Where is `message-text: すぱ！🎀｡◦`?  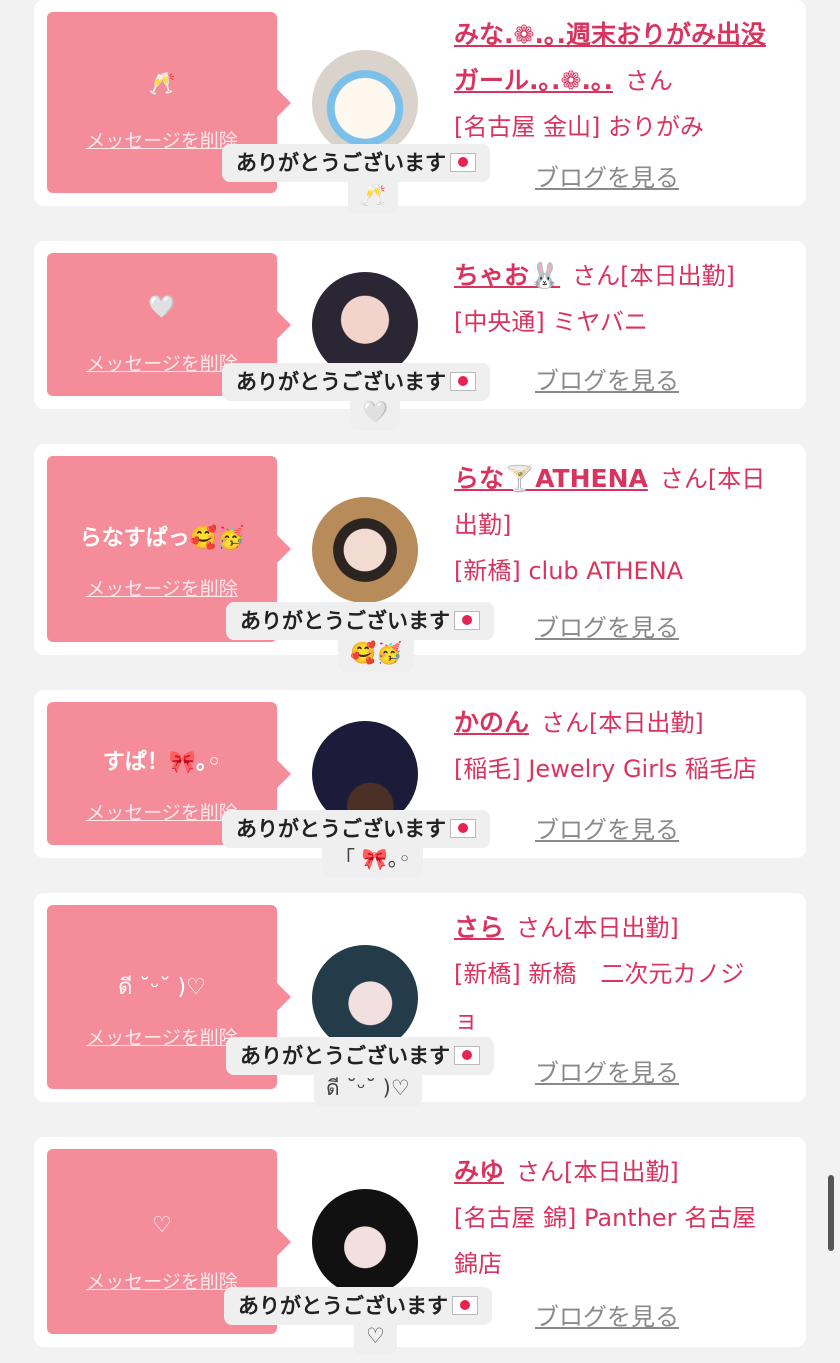
message-text: すぱ！🎀｡◦ is located at coordinates (162, 762).